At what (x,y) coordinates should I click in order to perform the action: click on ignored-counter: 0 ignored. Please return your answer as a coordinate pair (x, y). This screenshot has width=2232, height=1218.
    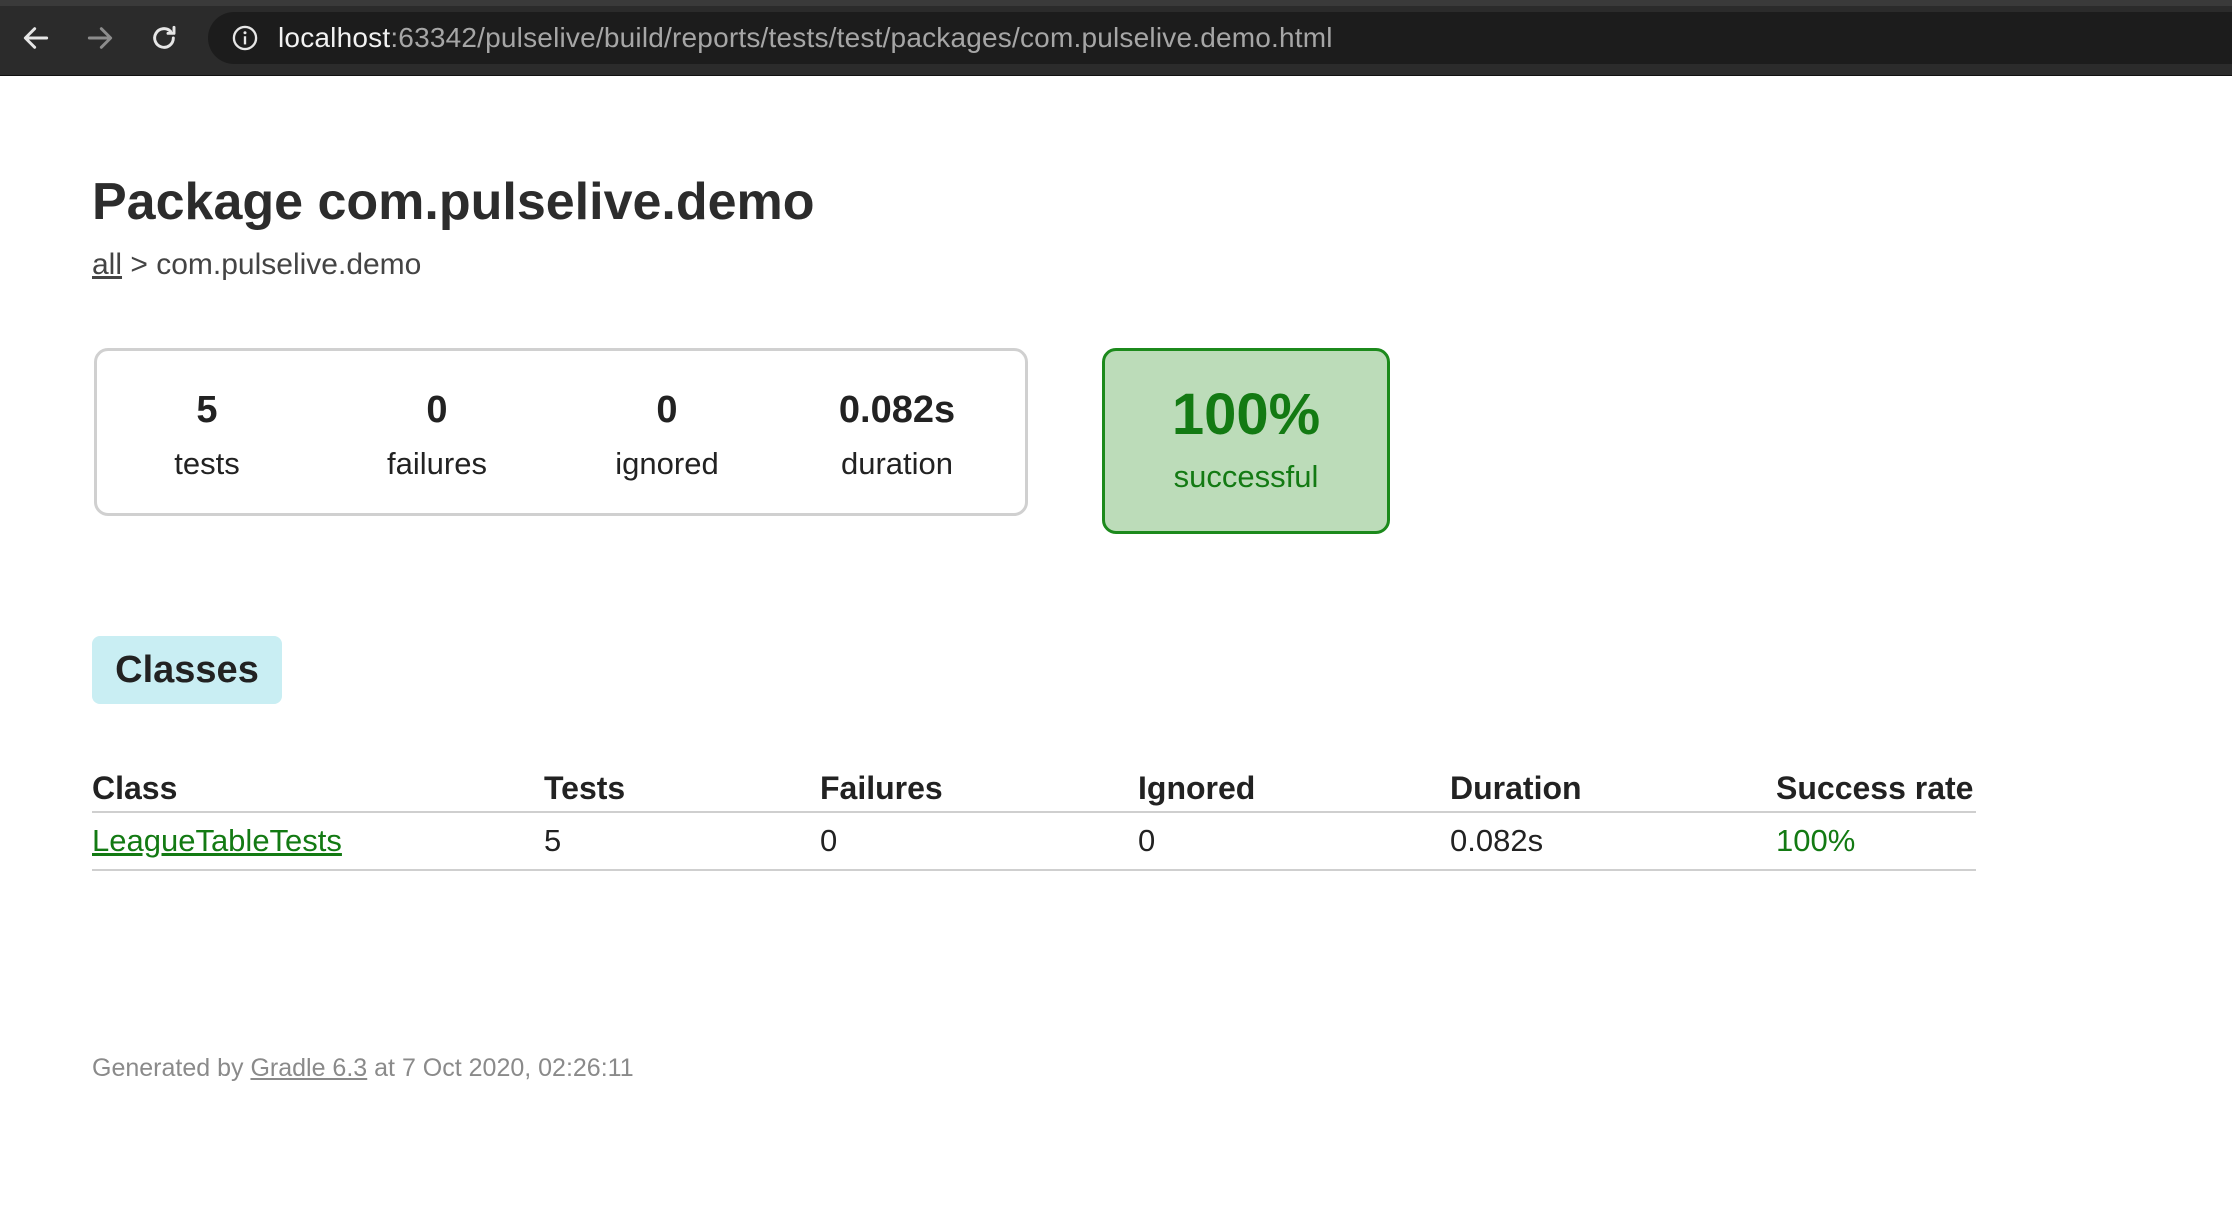
    Looking at the image, I should click on (667, 437).